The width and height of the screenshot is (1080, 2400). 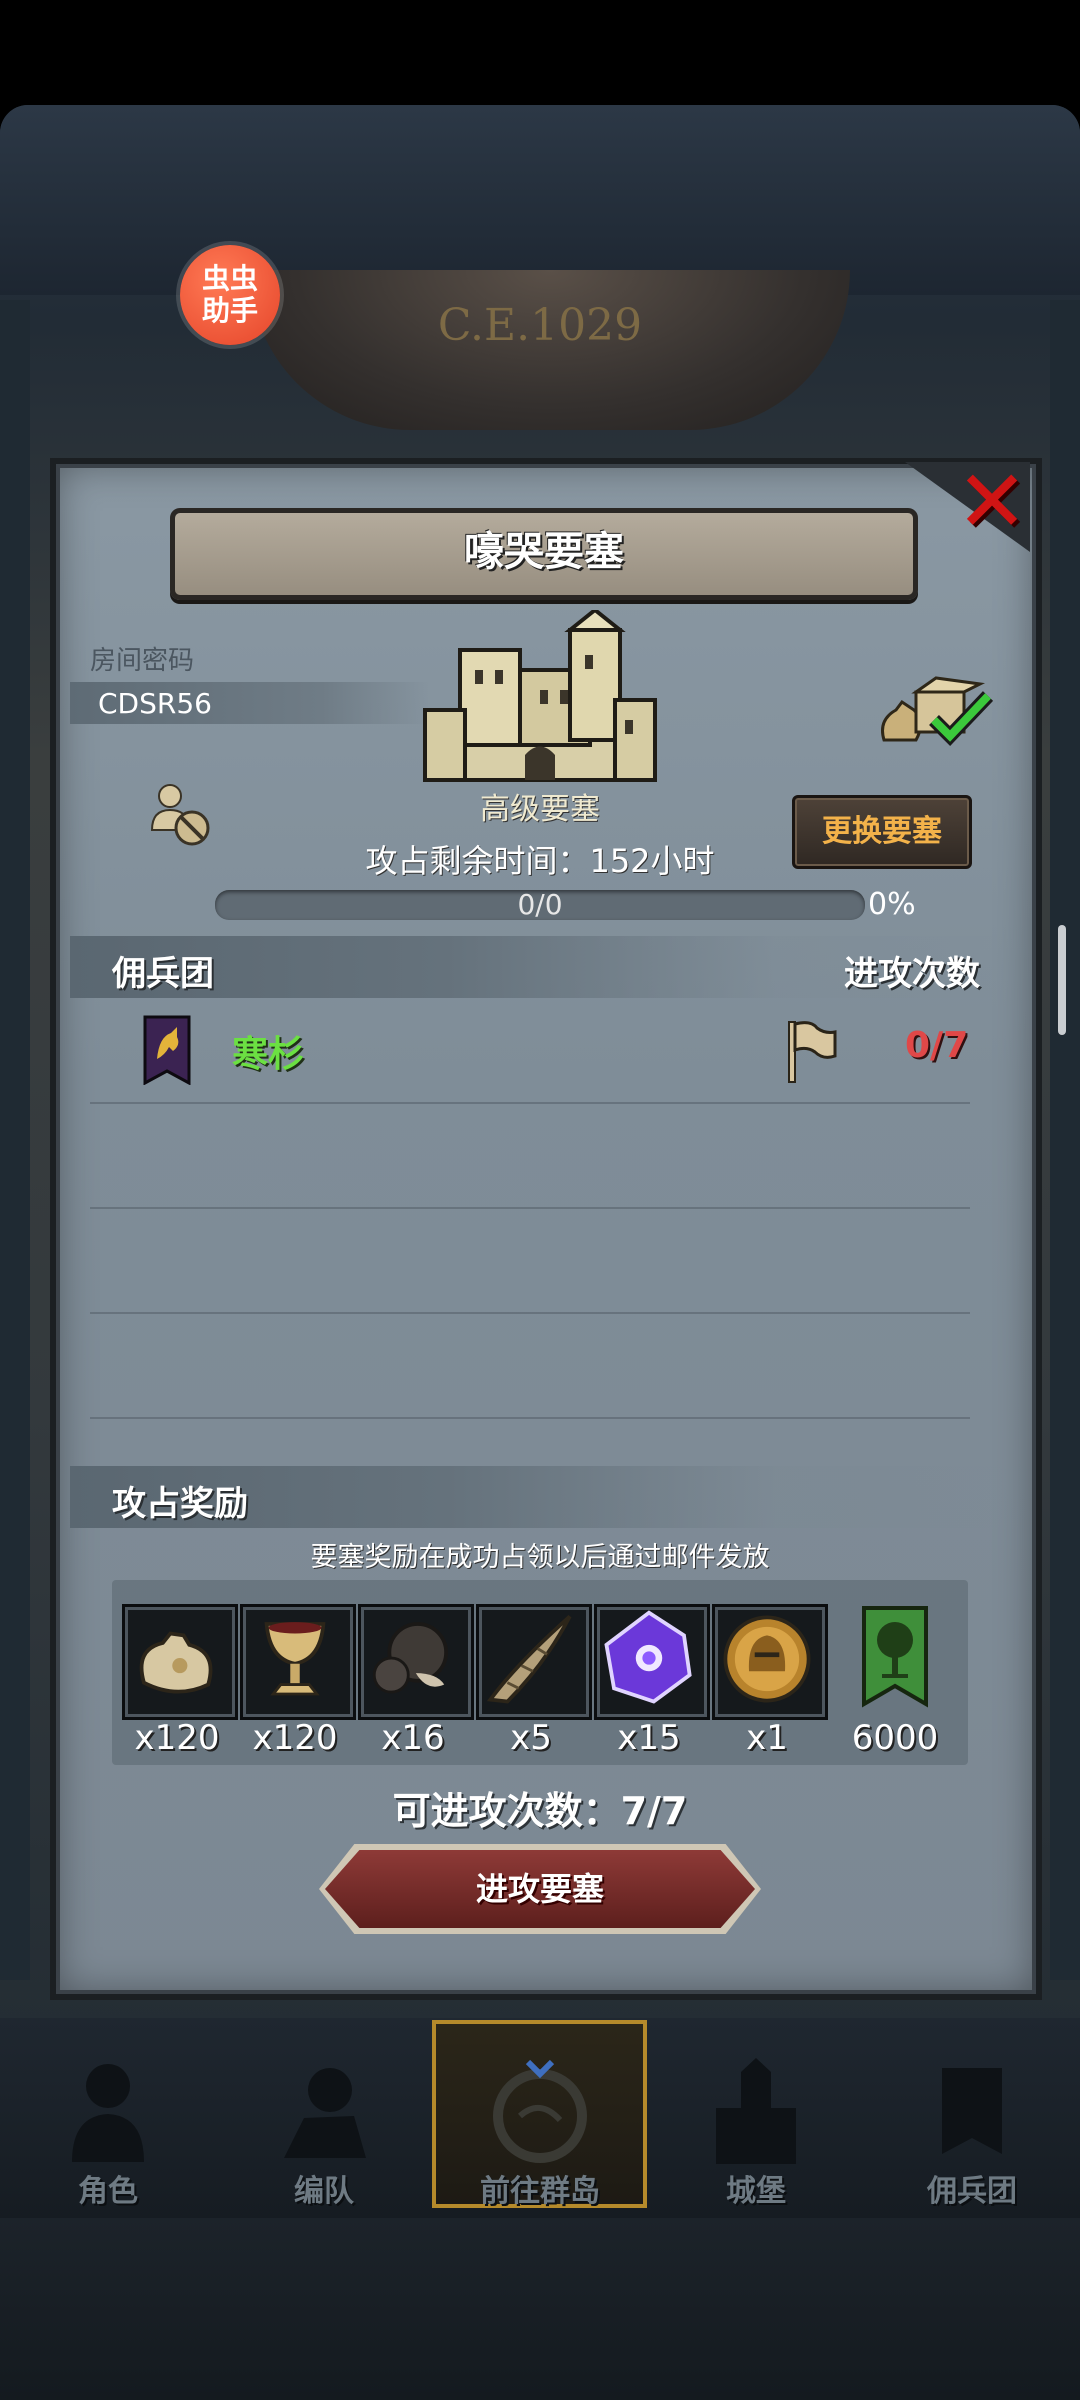 I want to click on reward-tree-banner-icon, so click(x=895, y=1659).